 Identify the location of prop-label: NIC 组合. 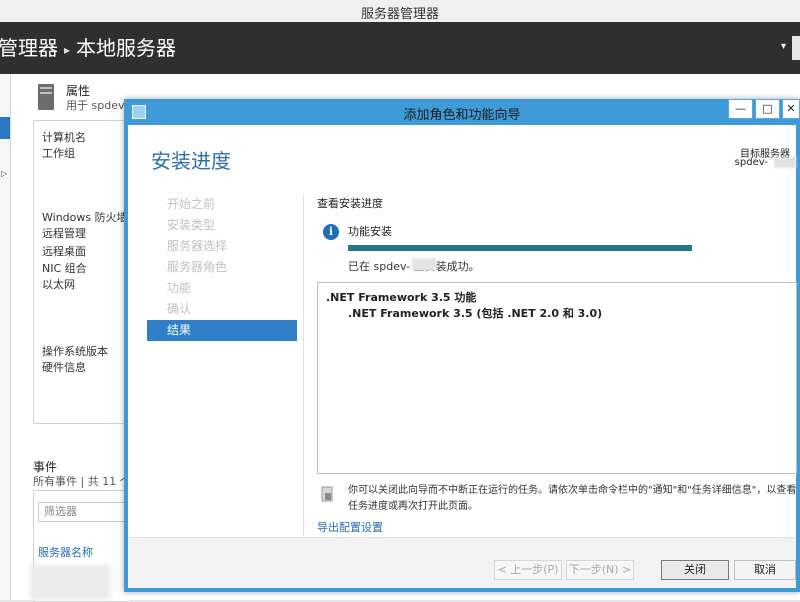
(64, 268).